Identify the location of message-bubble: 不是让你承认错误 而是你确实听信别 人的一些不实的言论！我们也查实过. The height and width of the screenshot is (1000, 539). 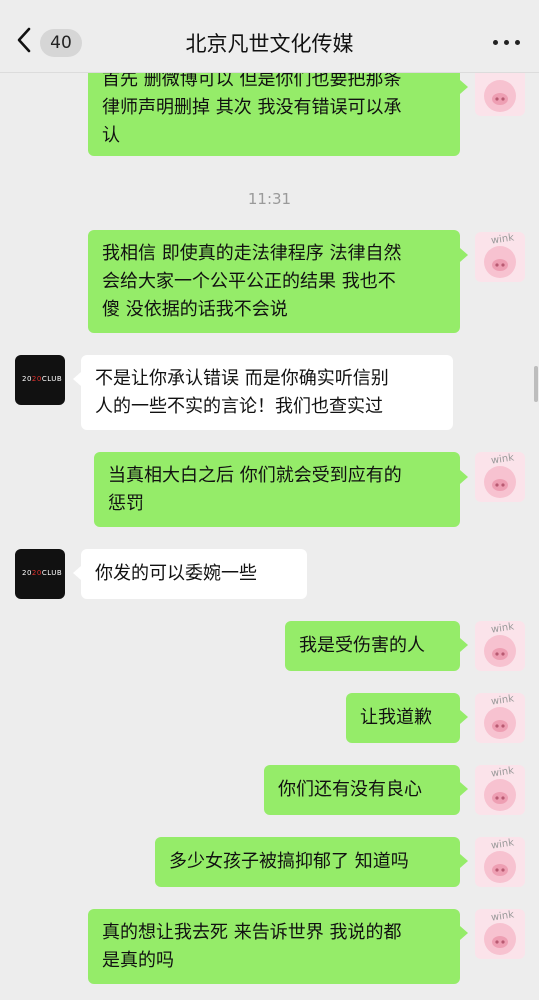
(267, 392).